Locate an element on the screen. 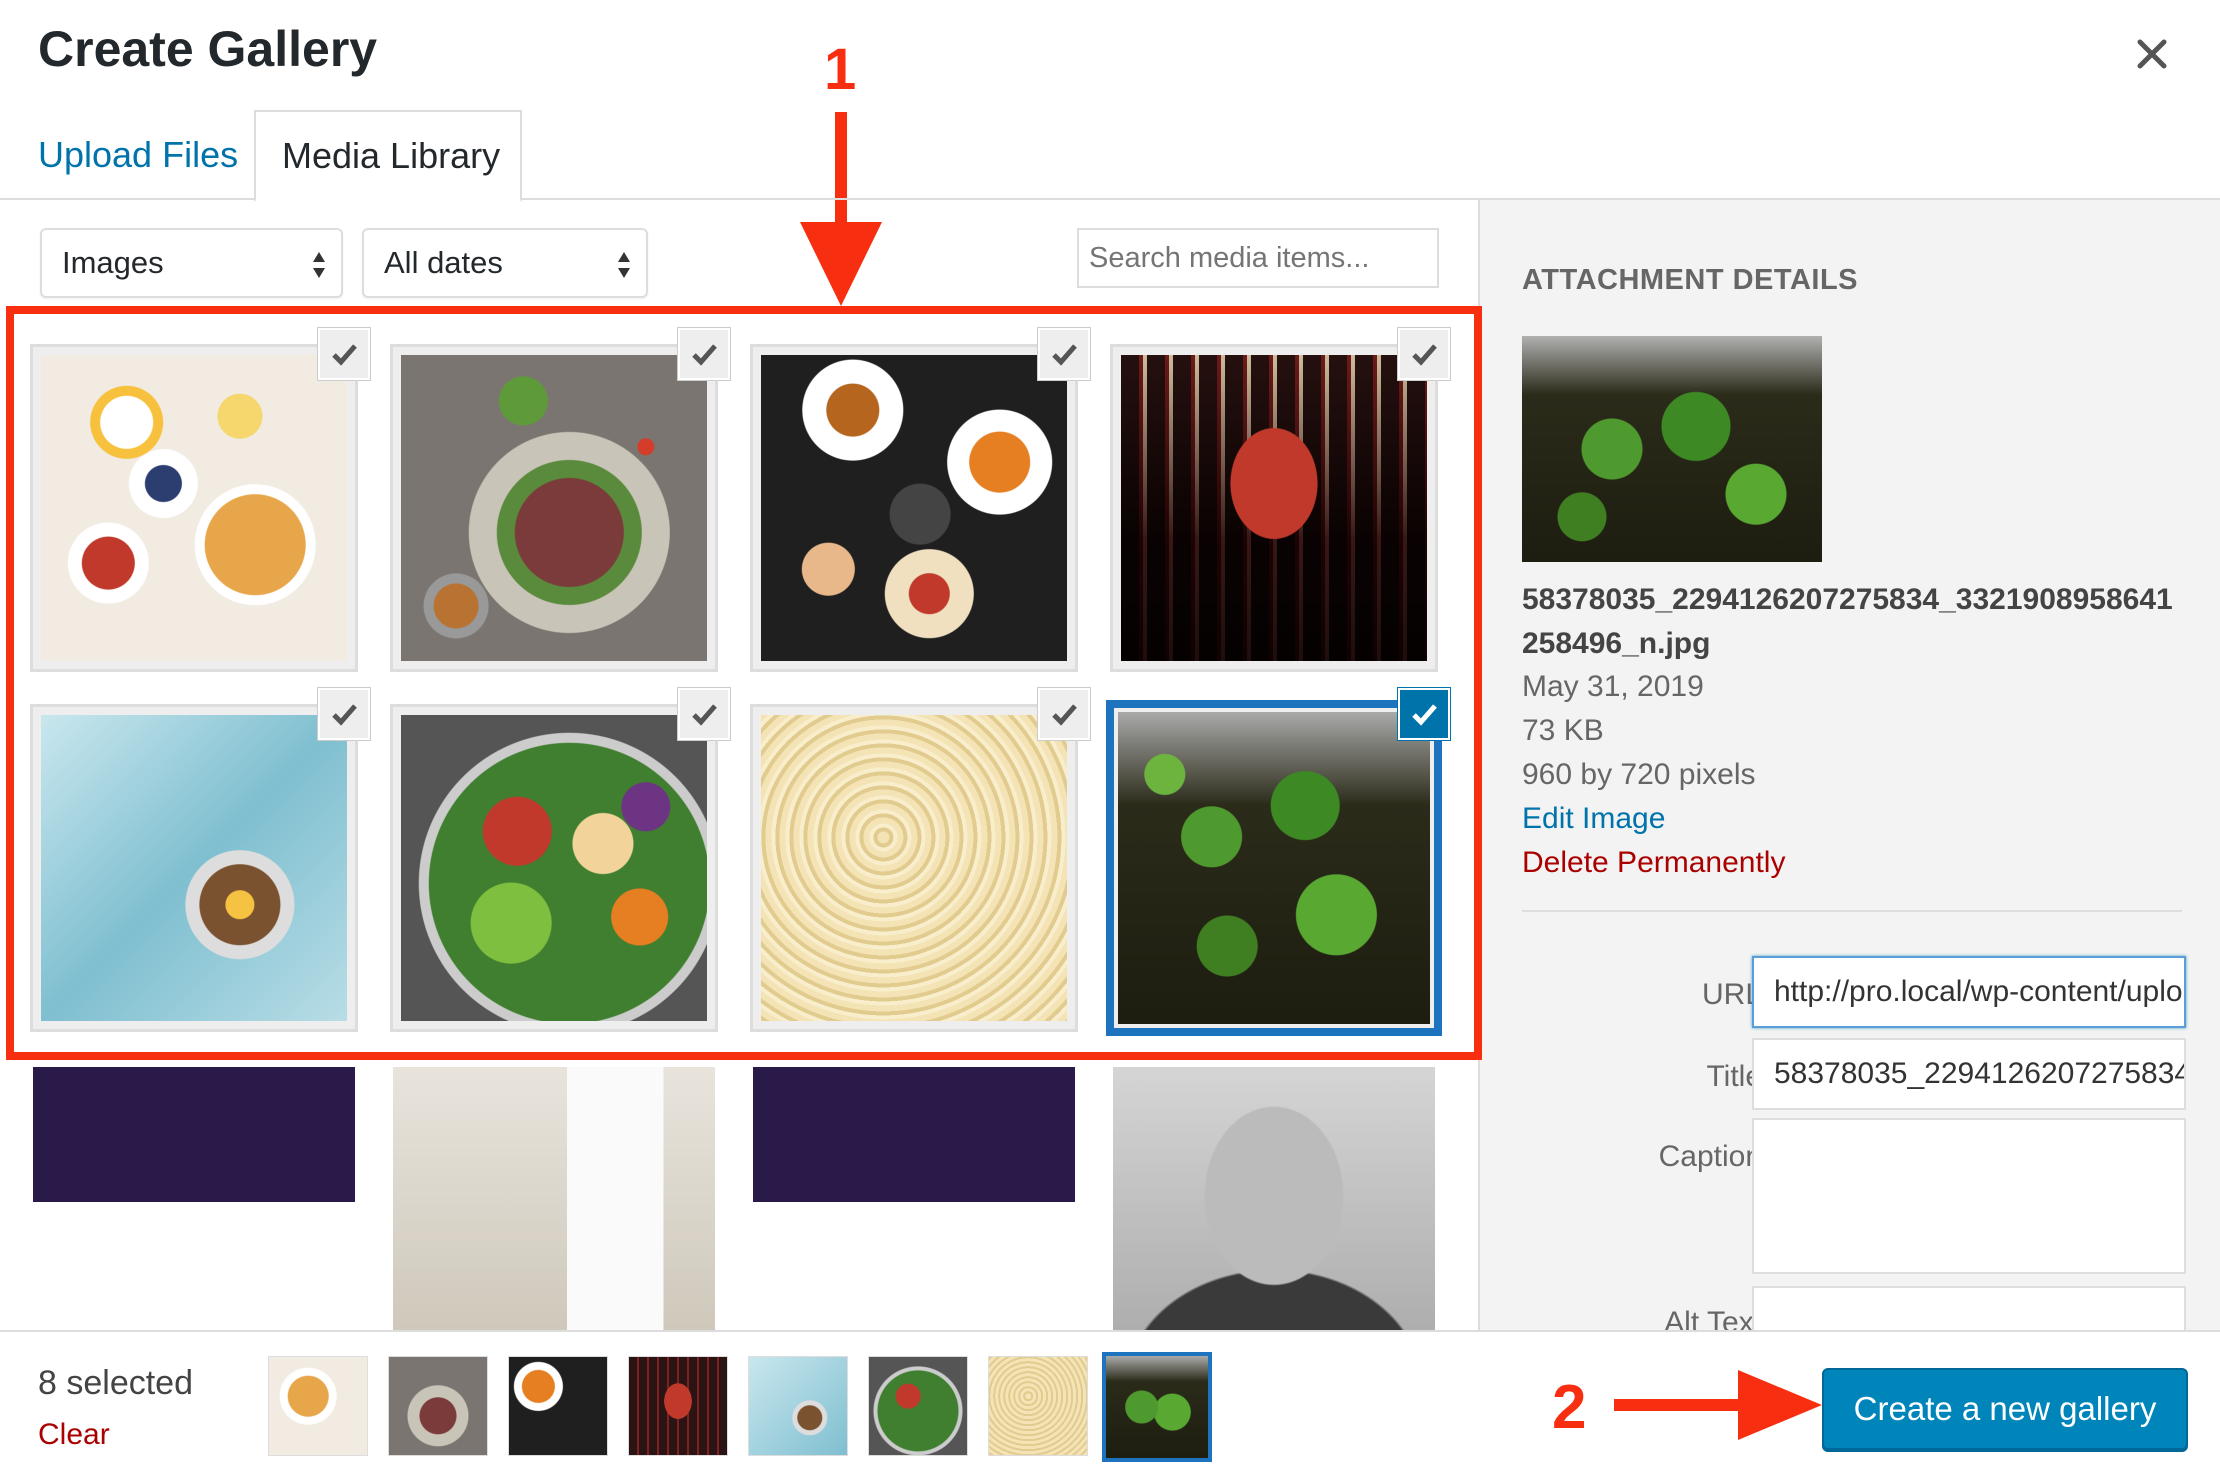  close-icon is located at coordinates (2152, 54).